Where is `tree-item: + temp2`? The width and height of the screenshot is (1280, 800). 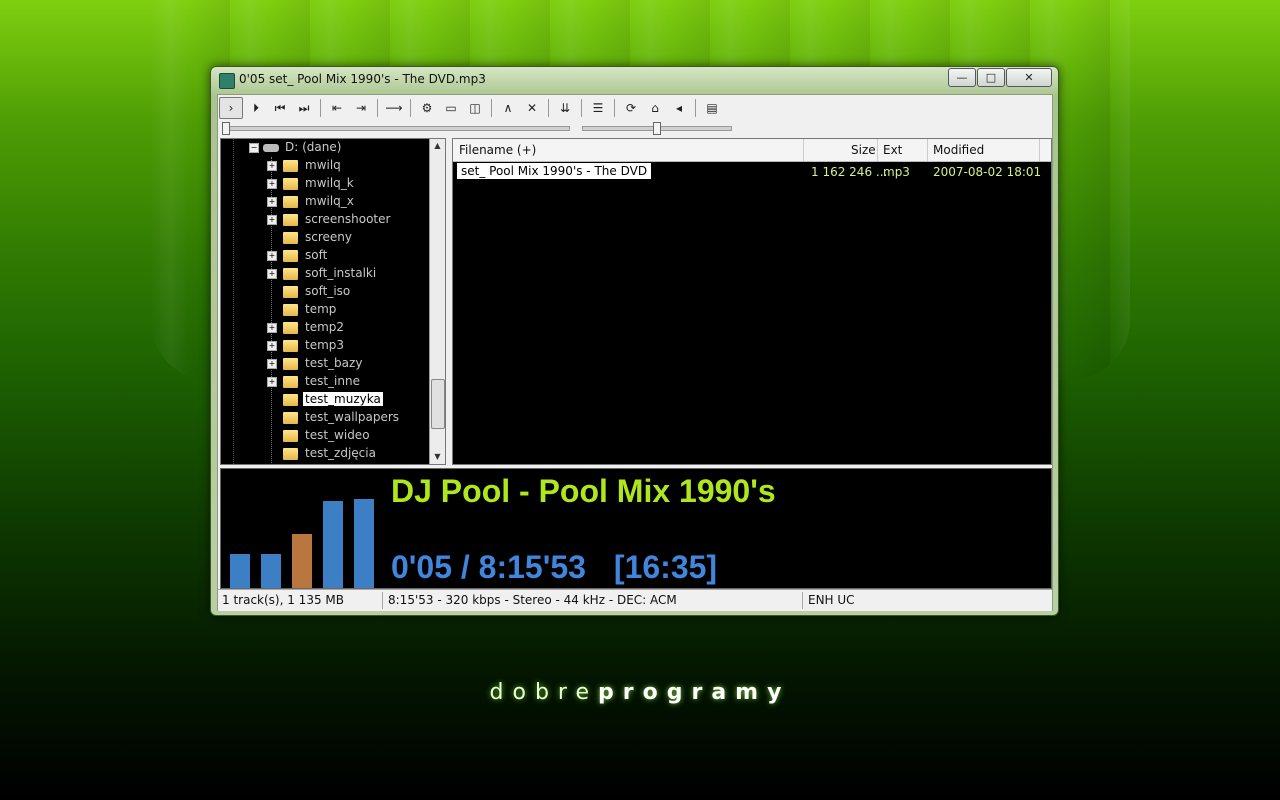 tree-item: + temp2 is located at coordinates (326, 328).